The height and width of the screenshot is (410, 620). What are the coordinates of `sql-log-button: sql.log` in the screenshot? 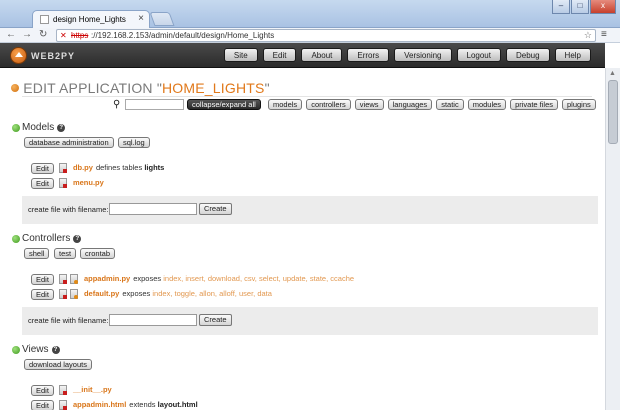 It's located at (134, 142).